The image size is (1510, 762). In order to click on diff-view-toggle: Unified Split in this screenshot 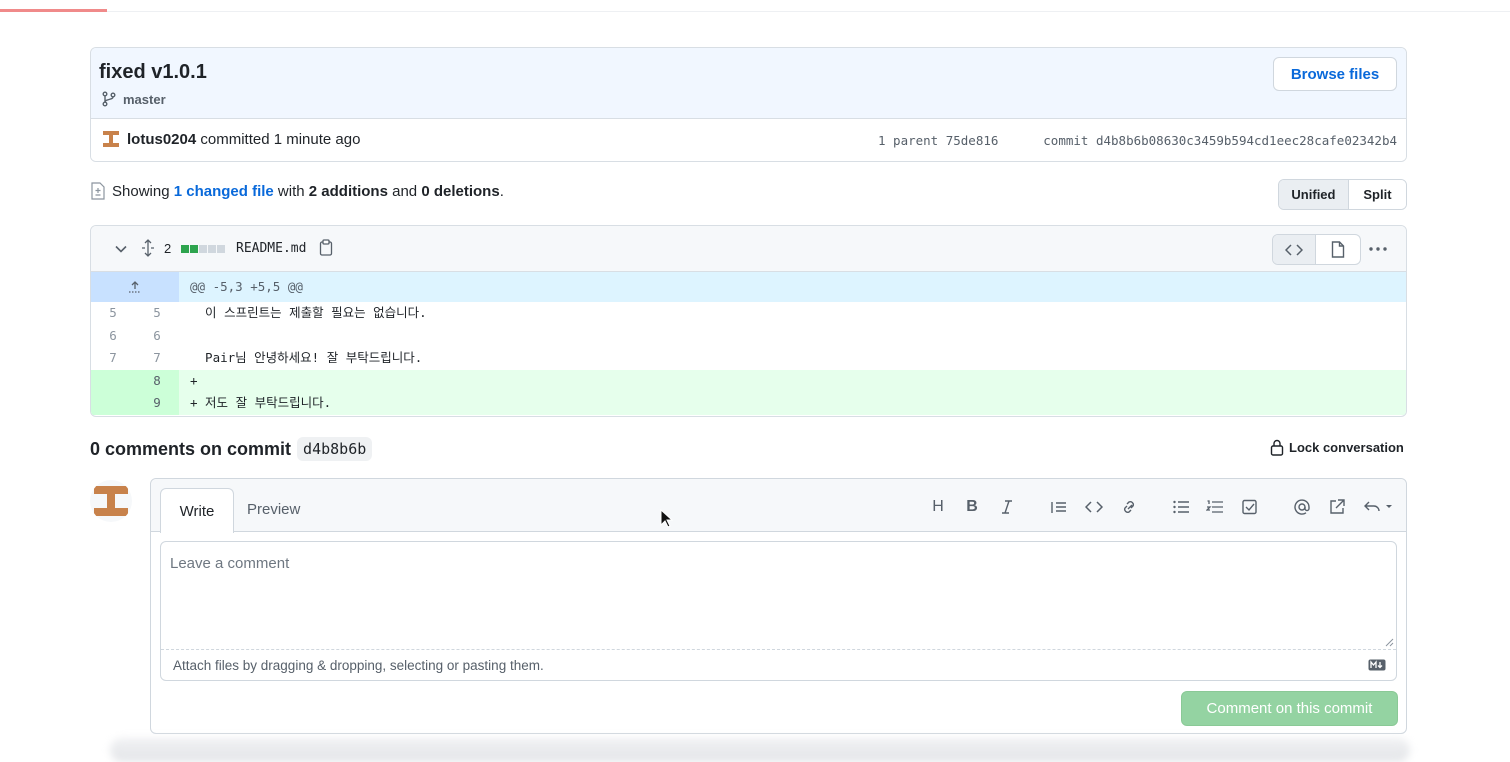, I will do `click(1342, 194)`.